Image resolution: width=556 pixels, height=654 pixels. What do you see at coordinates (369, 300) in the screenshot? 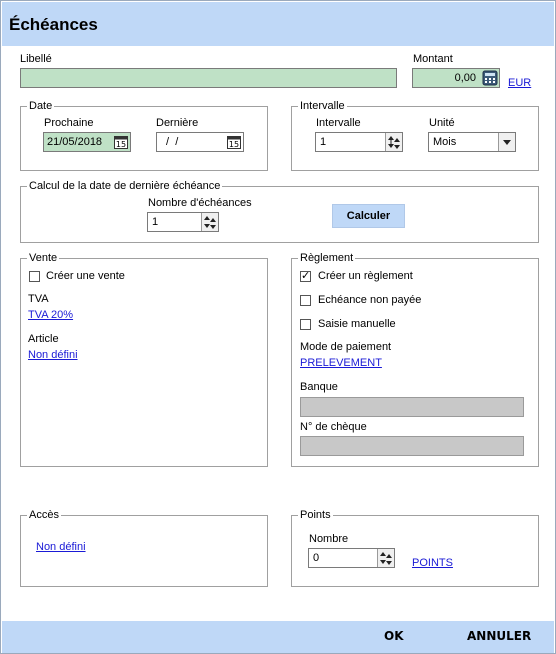
I see `echeance-non-payee-label: Echéance non payée` at bounding box center [369, 300].